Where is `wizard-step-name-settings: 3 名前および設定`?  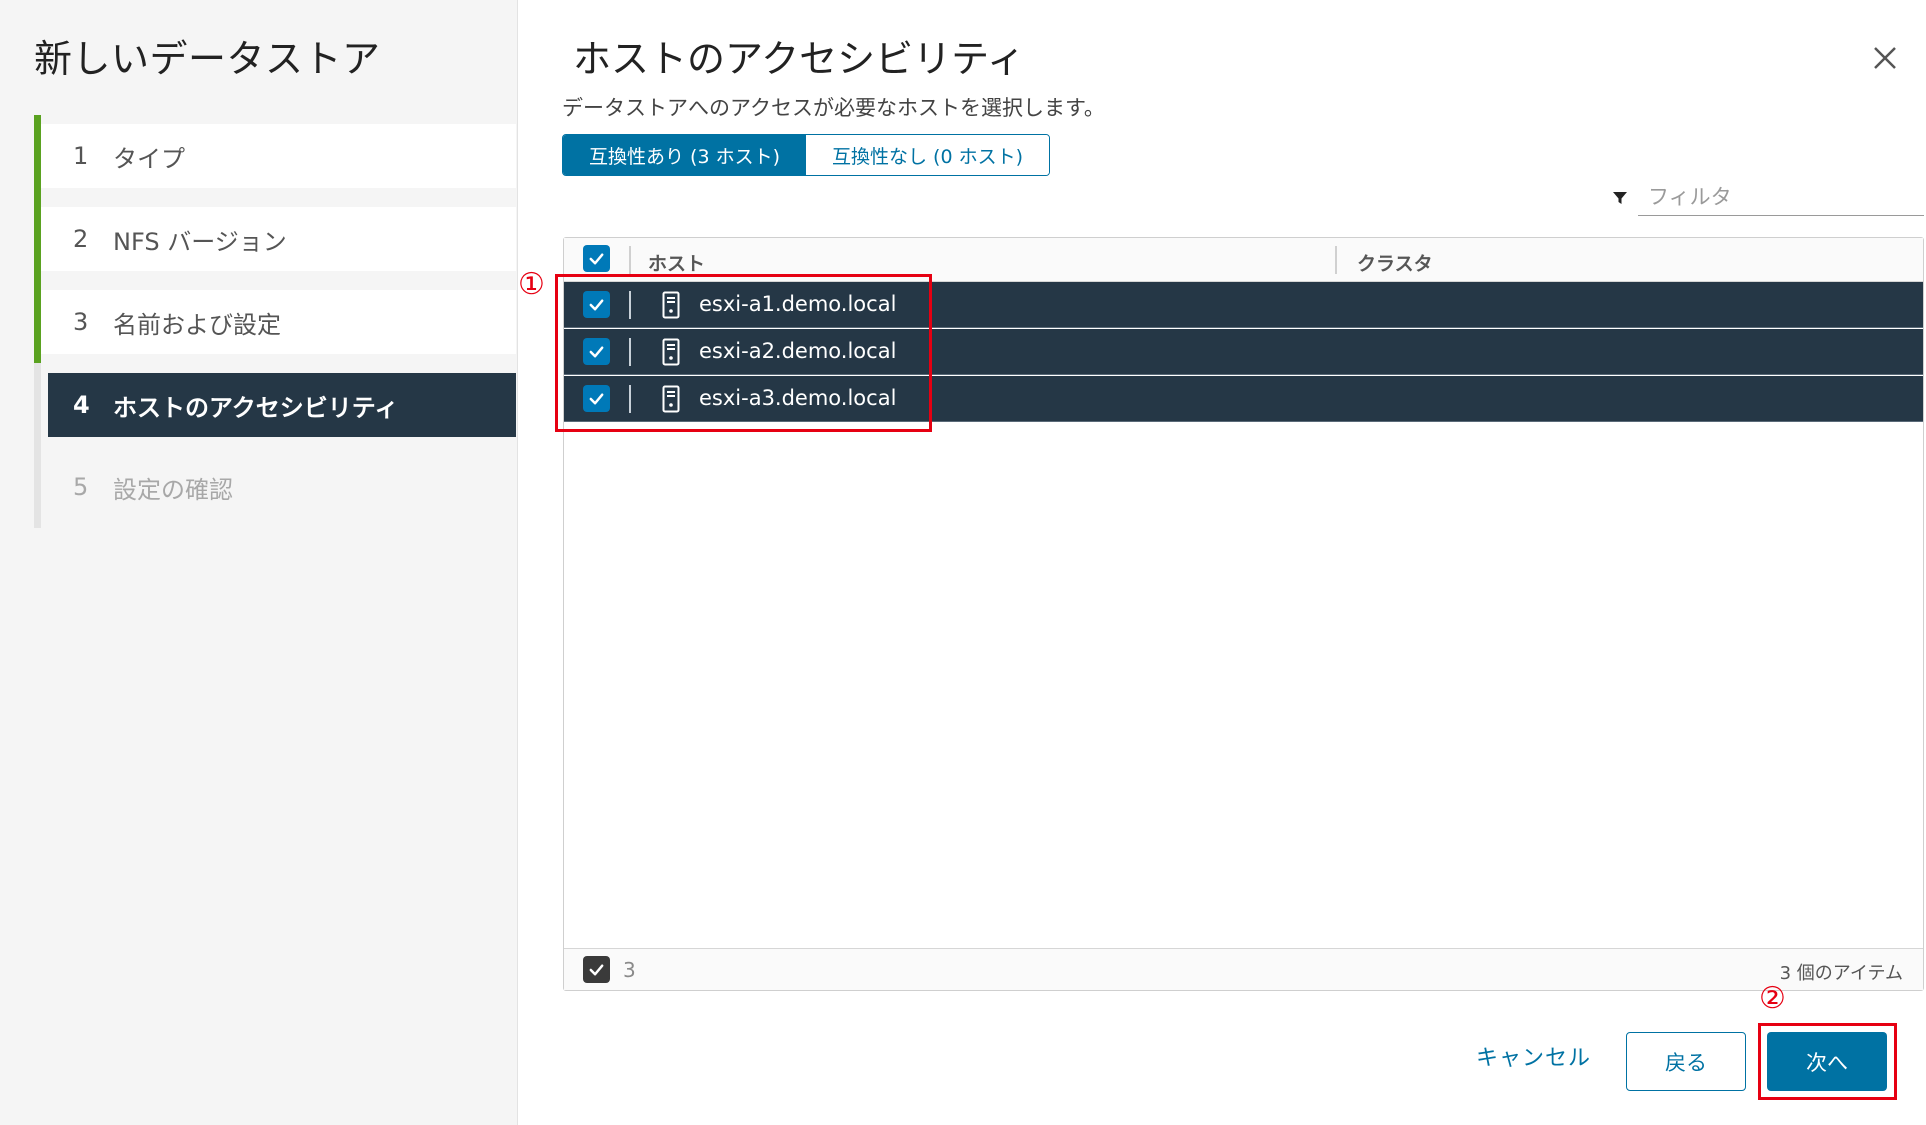
wizard-step-name-settings: 3 名前および設定 is located at coordinates (278, 322).